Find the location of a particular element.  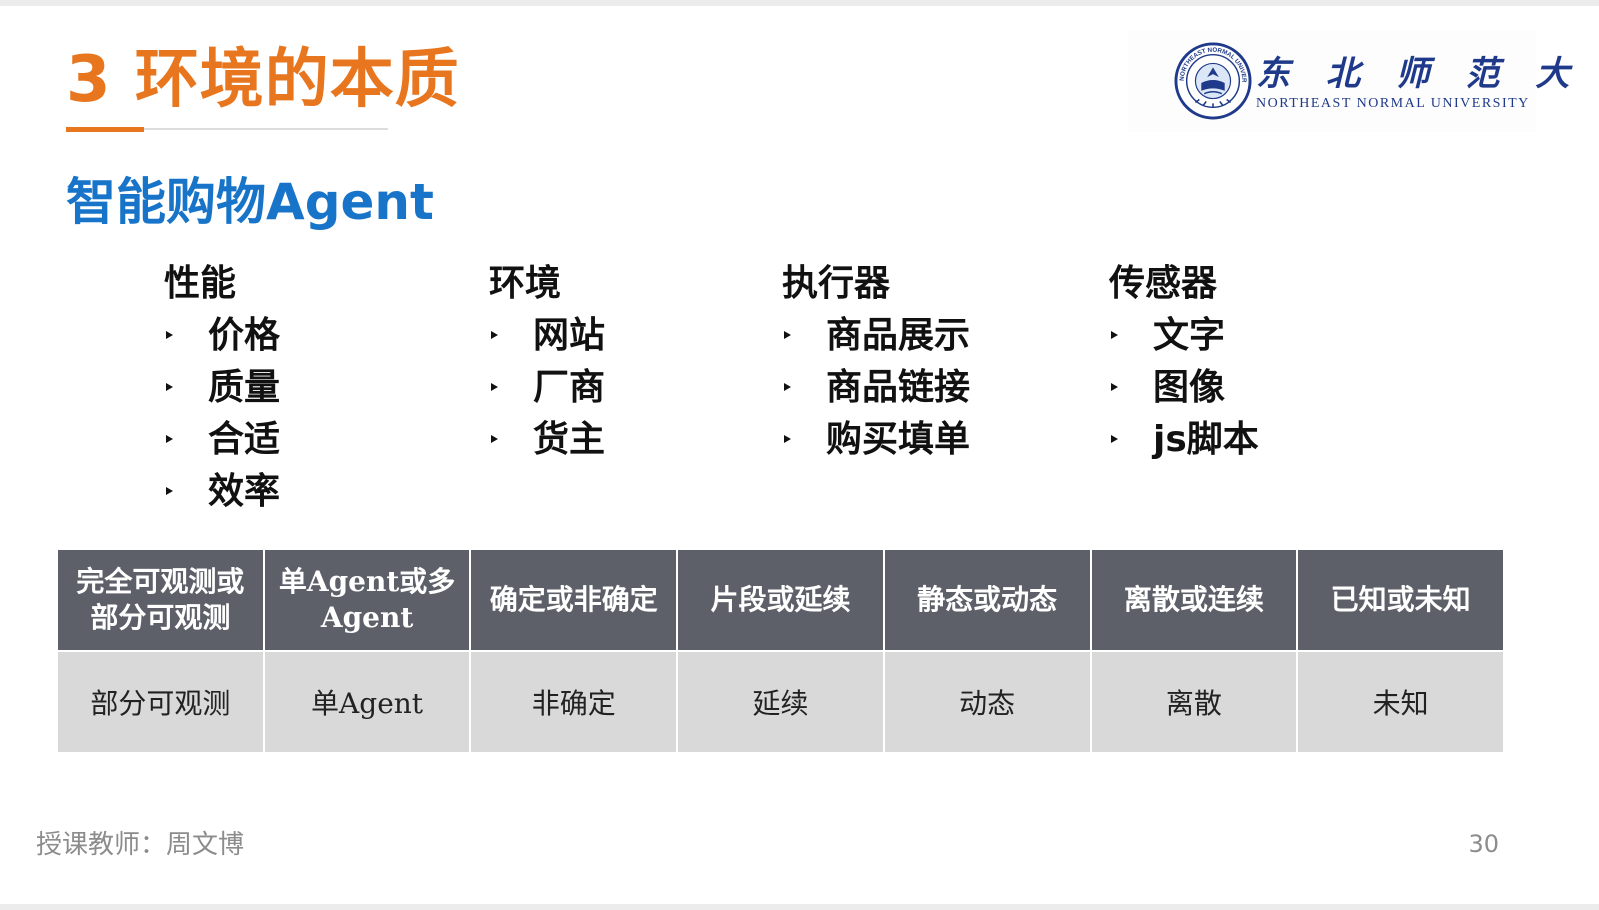

list-item-label: 质量 is located at coordinates (244, 387).